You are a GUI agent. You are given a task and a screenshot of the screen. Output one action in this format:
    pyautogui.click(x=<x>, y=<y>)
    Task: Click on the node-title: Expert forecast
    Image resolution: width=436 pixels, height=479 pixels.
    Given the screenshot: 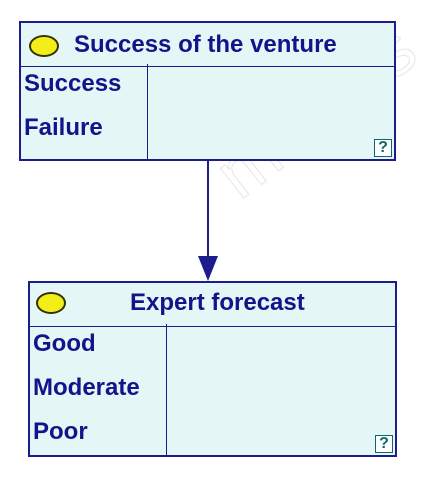 What is the action you would take?
    pyautogui.click(x=217, y=302)
    